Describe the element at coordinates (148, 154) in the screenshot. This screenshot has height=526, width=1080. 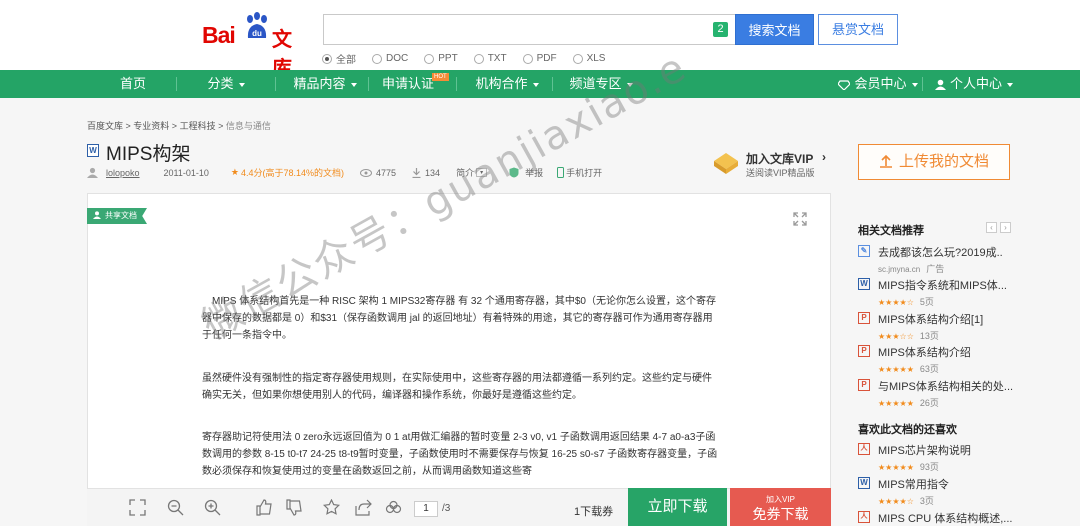
I see `page-title: MIPS构架` at that location.